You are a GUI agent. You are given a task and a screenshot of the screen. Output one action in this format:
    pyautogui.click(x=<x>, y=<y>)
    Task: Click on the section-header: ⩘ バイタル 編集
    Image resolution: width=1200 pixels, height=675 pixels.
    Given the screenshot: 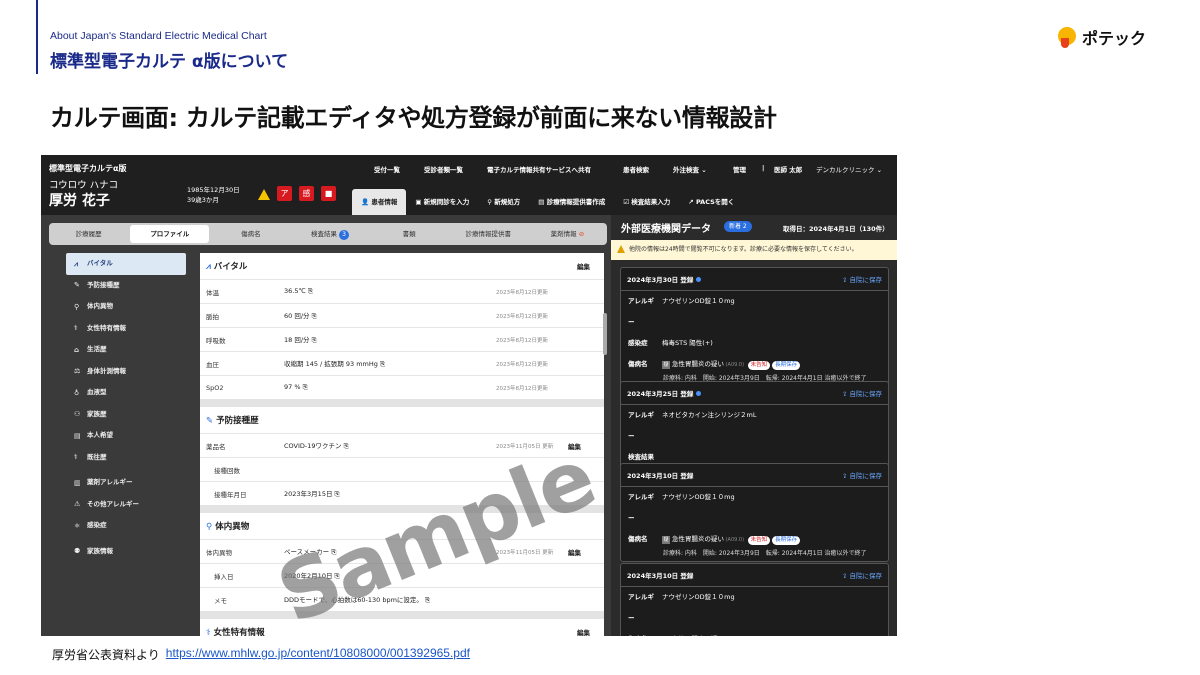 What is the action you would take?
    pyautogui.click(x=402, y=266)
    